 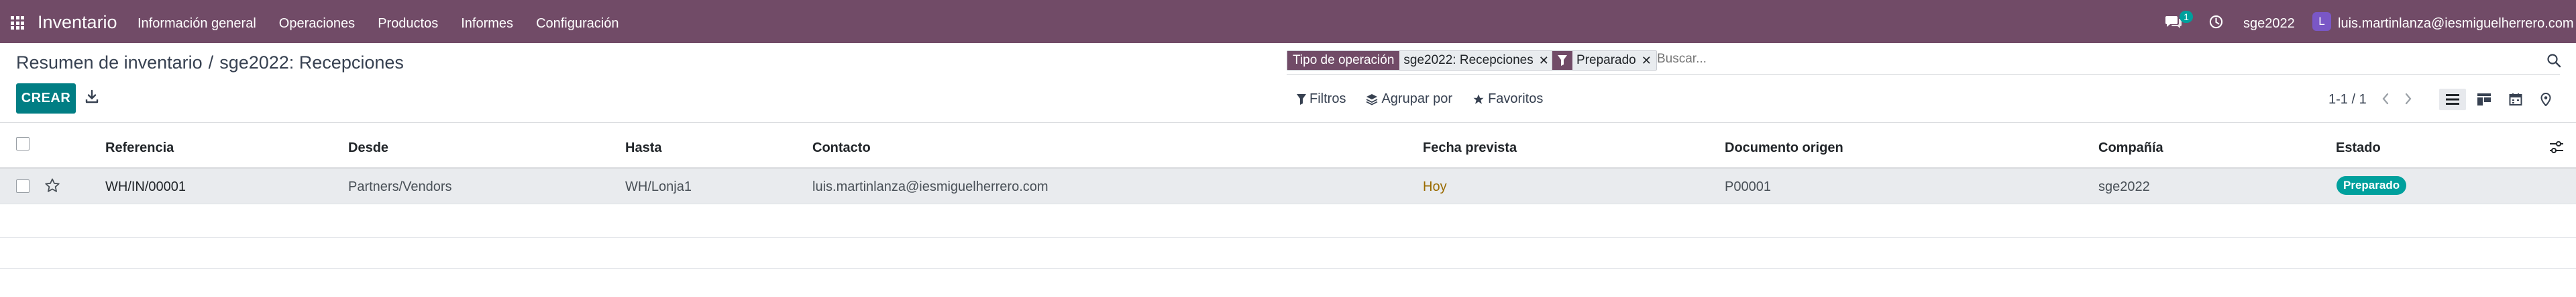 I want to click on facet-value: sge2022: Recepciones, so click(x=1468, y=60).